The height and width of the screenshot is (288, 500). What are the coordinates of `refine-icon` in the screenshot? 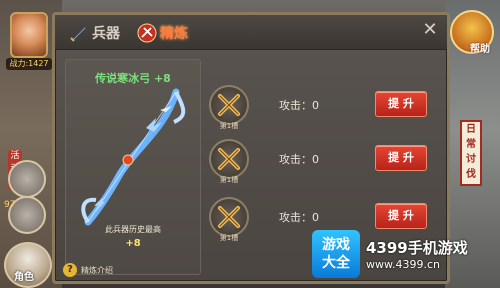 It's located at (147, 33).